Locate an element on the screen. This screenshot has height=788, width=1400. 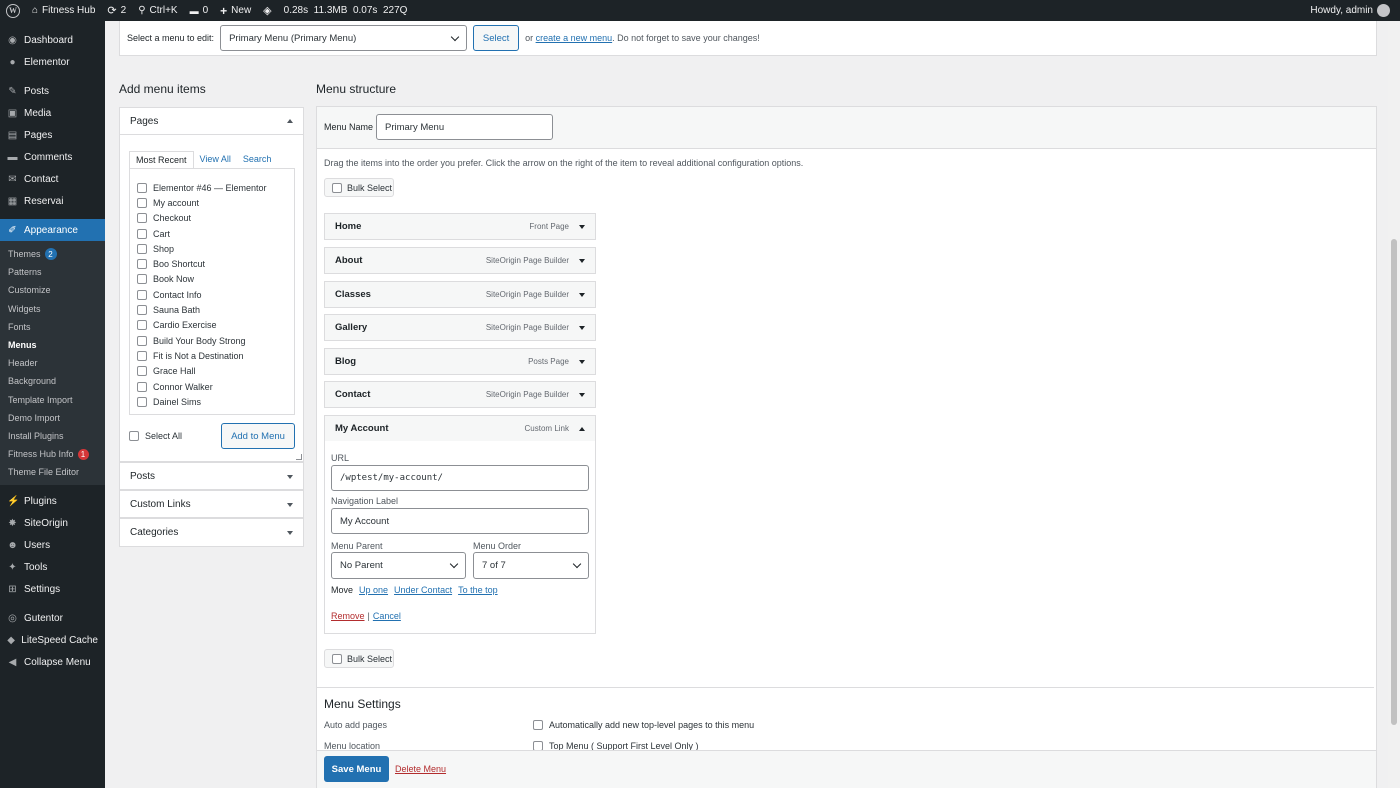
menu-order-select: 7 of 7 is located at coordinates (531, 565).